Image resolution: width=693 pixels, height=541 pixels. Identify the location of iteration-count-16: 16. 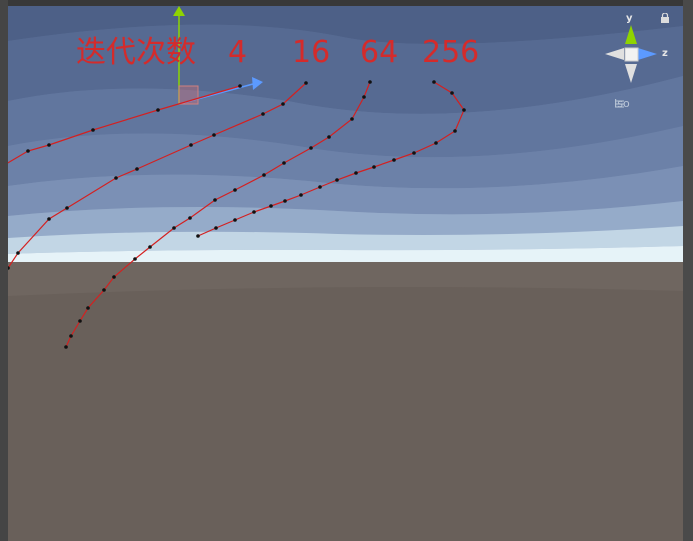
(311, 52).